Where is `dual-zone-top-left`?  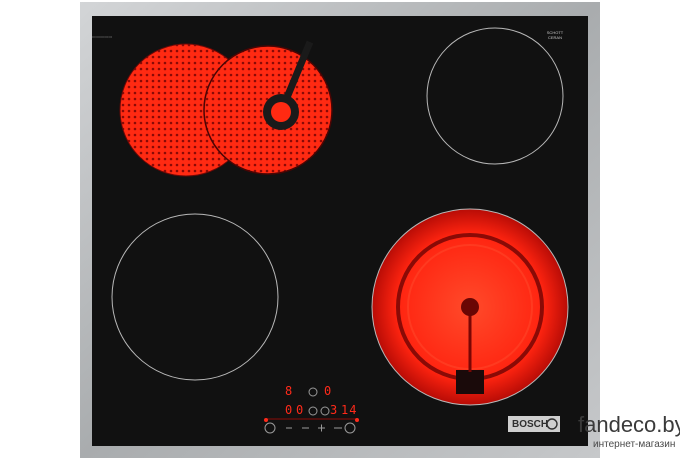
dual-zone-top-left is located at coordinates (226, 108).